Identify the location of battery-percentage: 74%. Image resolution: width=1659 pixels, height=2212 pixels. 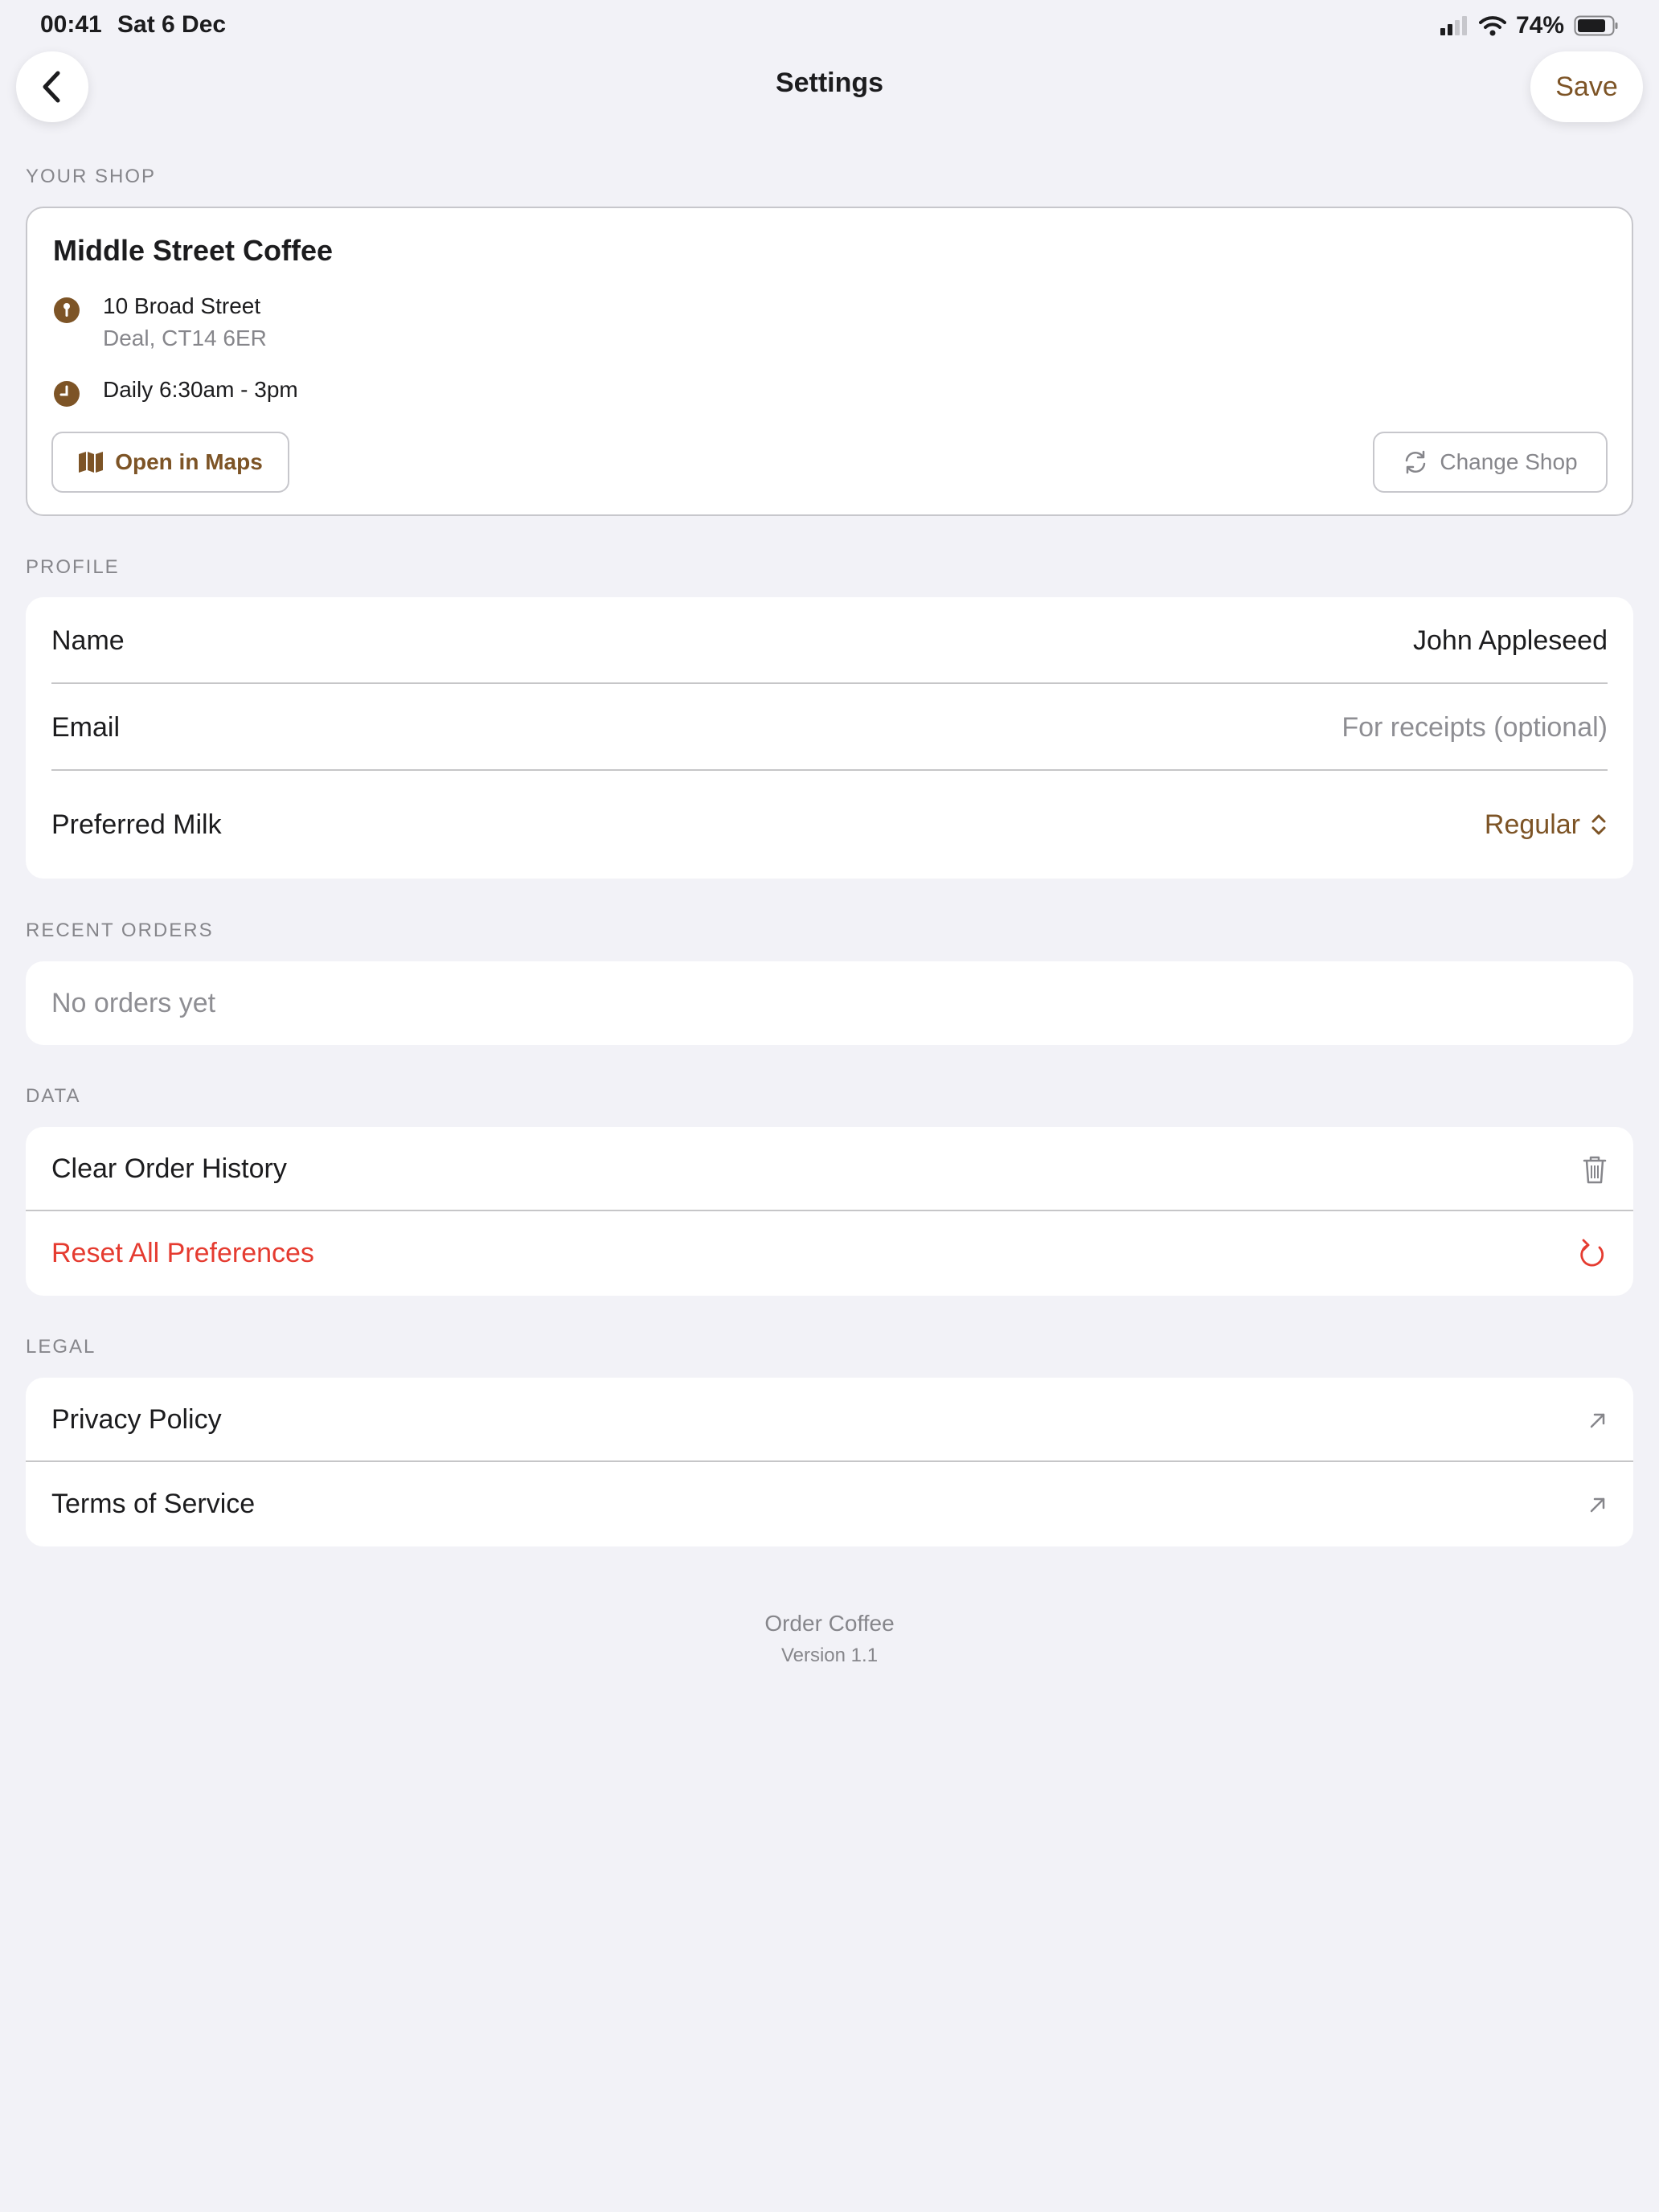
(1539, 25).